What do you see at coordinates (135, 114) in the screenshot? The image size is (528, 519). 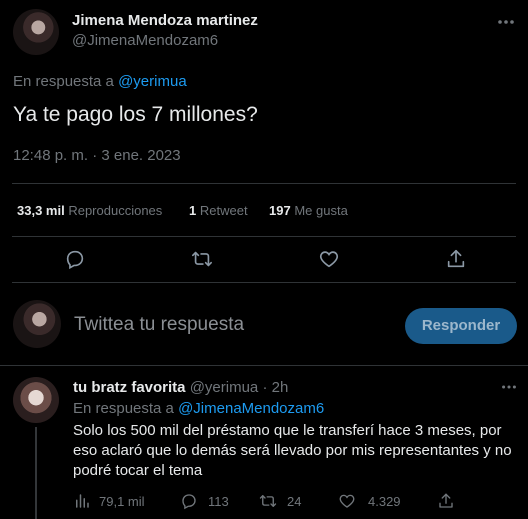 I see `tweet-text: Ya te pago los 7 millones?` at bounding box center [135, 114].